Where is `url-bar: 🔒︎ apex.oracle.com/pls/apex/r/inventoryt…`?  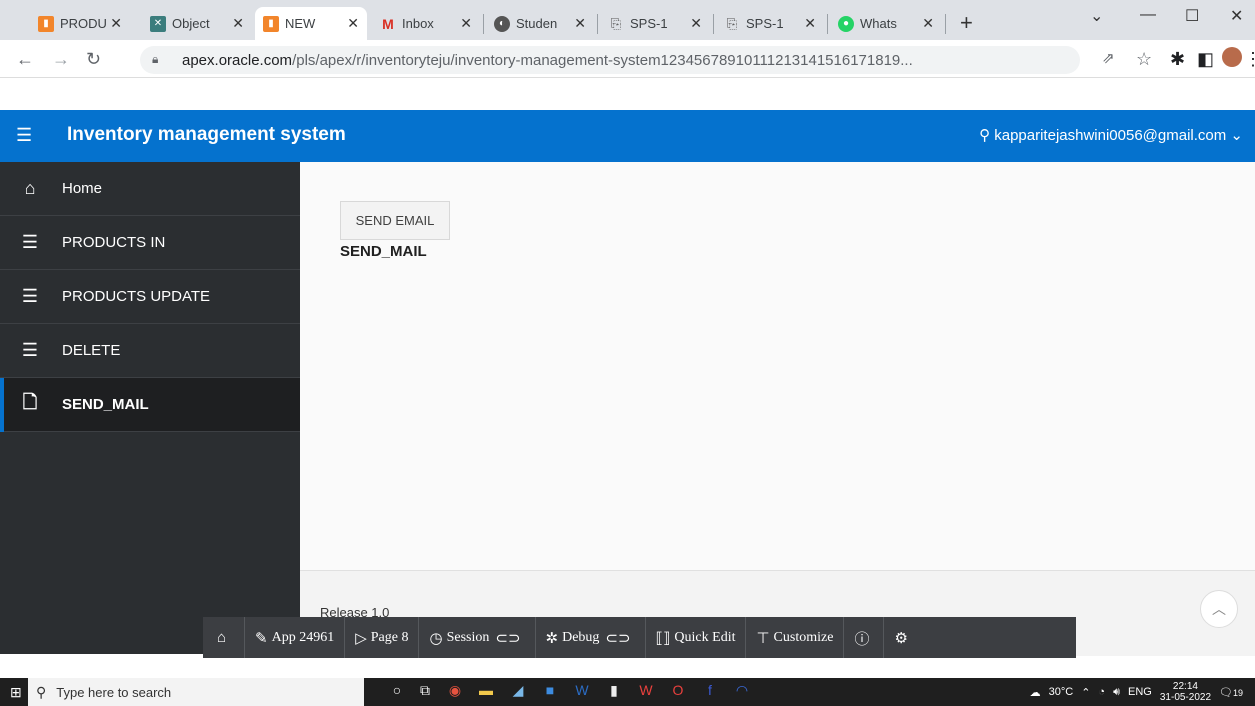 url-bar: 🔒︎ apex.oracle.com/pls/apex/r/inventoryt… is located at coordinates (610, 60).